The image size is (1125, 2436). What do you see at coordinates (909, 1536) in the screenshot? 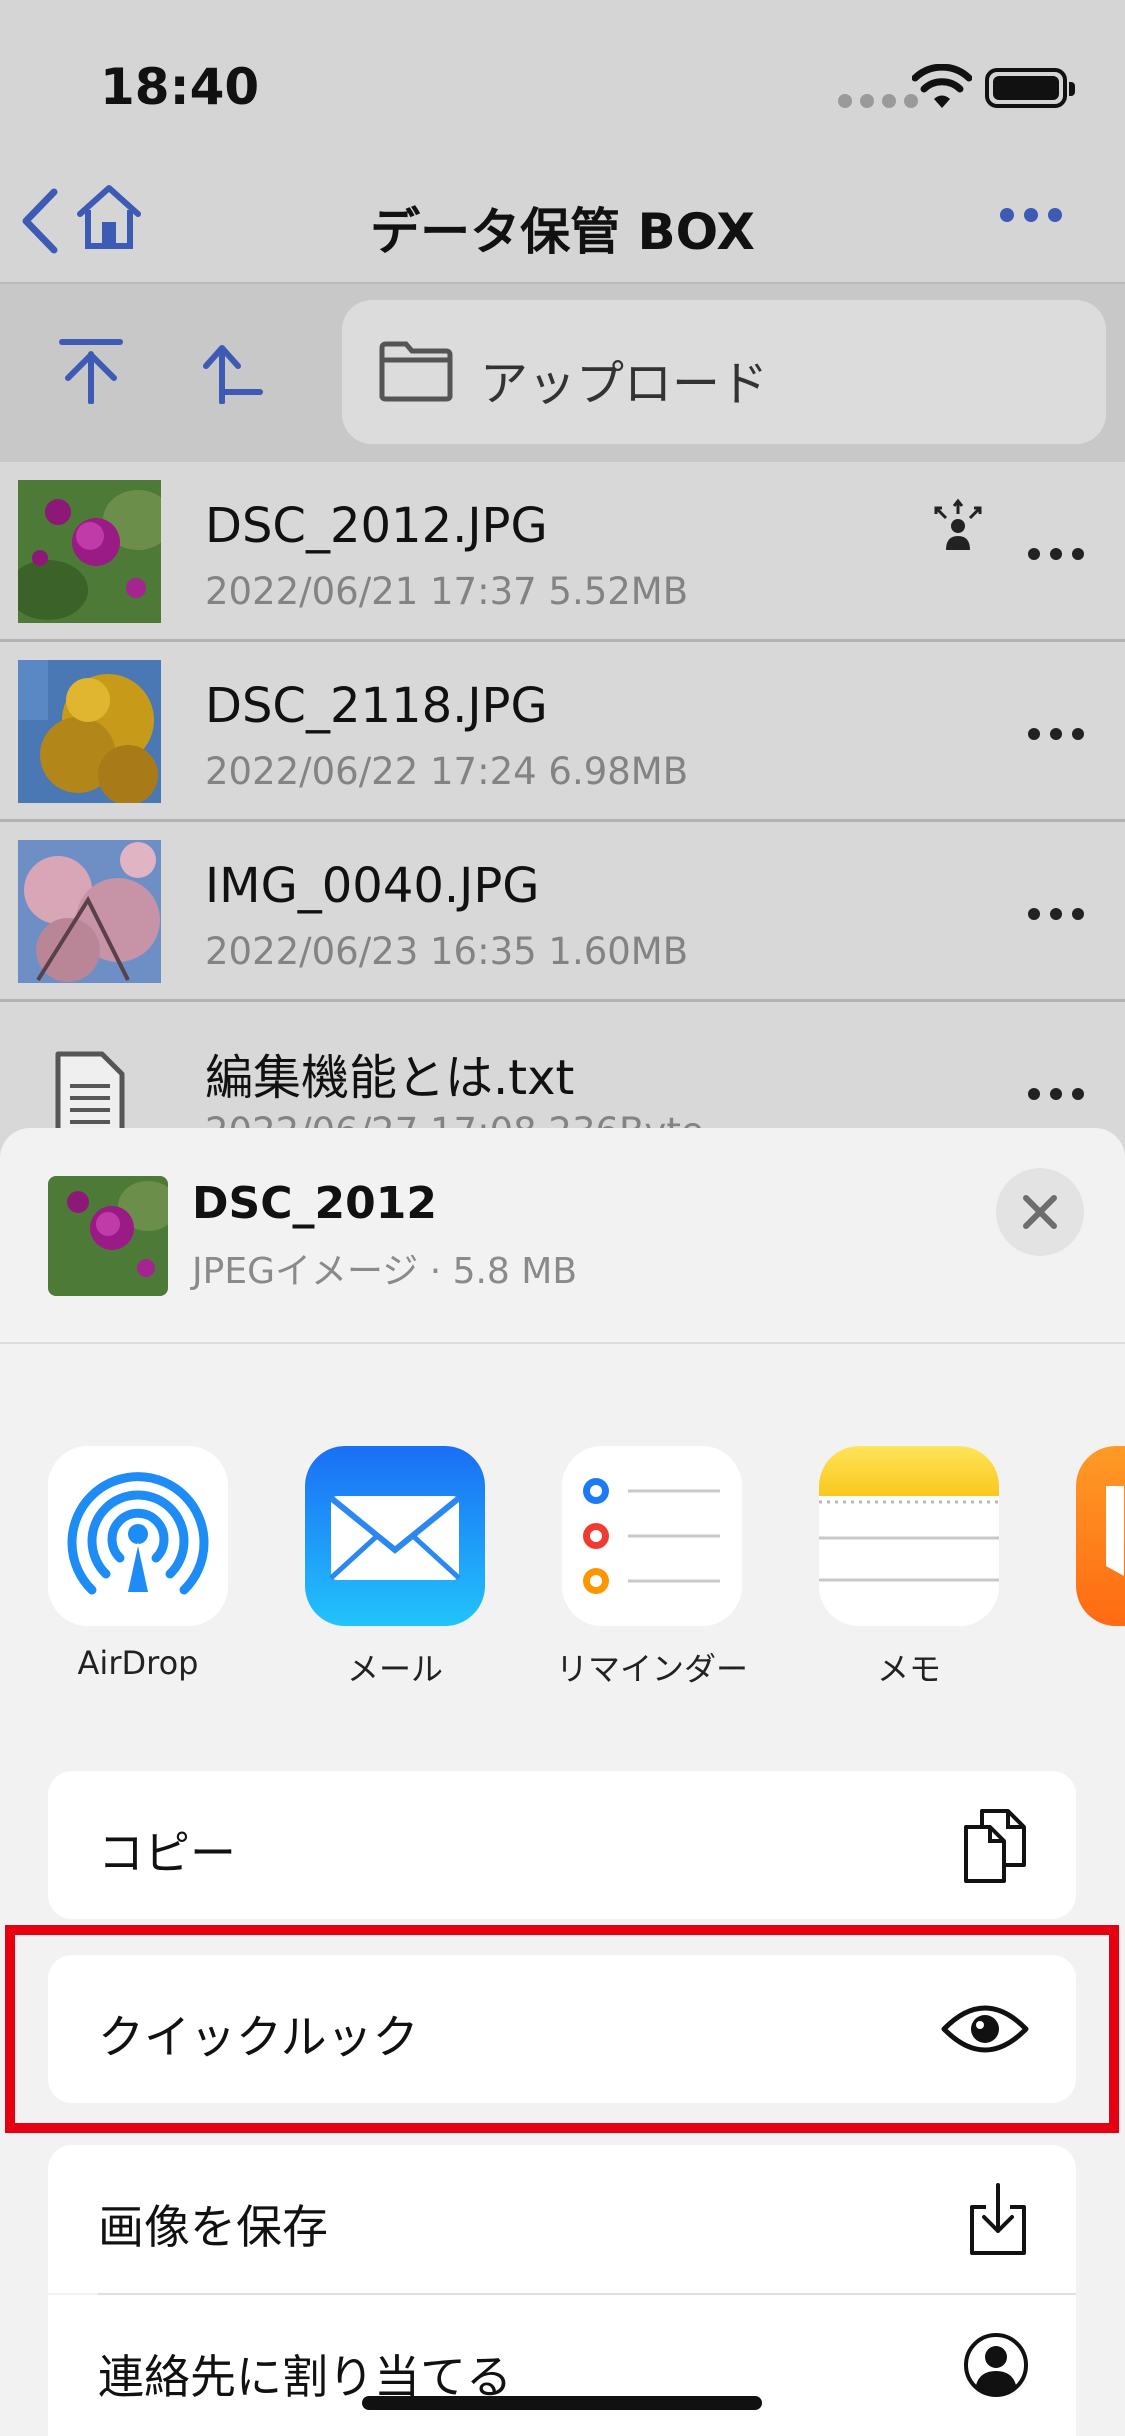
I see `notes-icon` at bounding box center [909, 1536].